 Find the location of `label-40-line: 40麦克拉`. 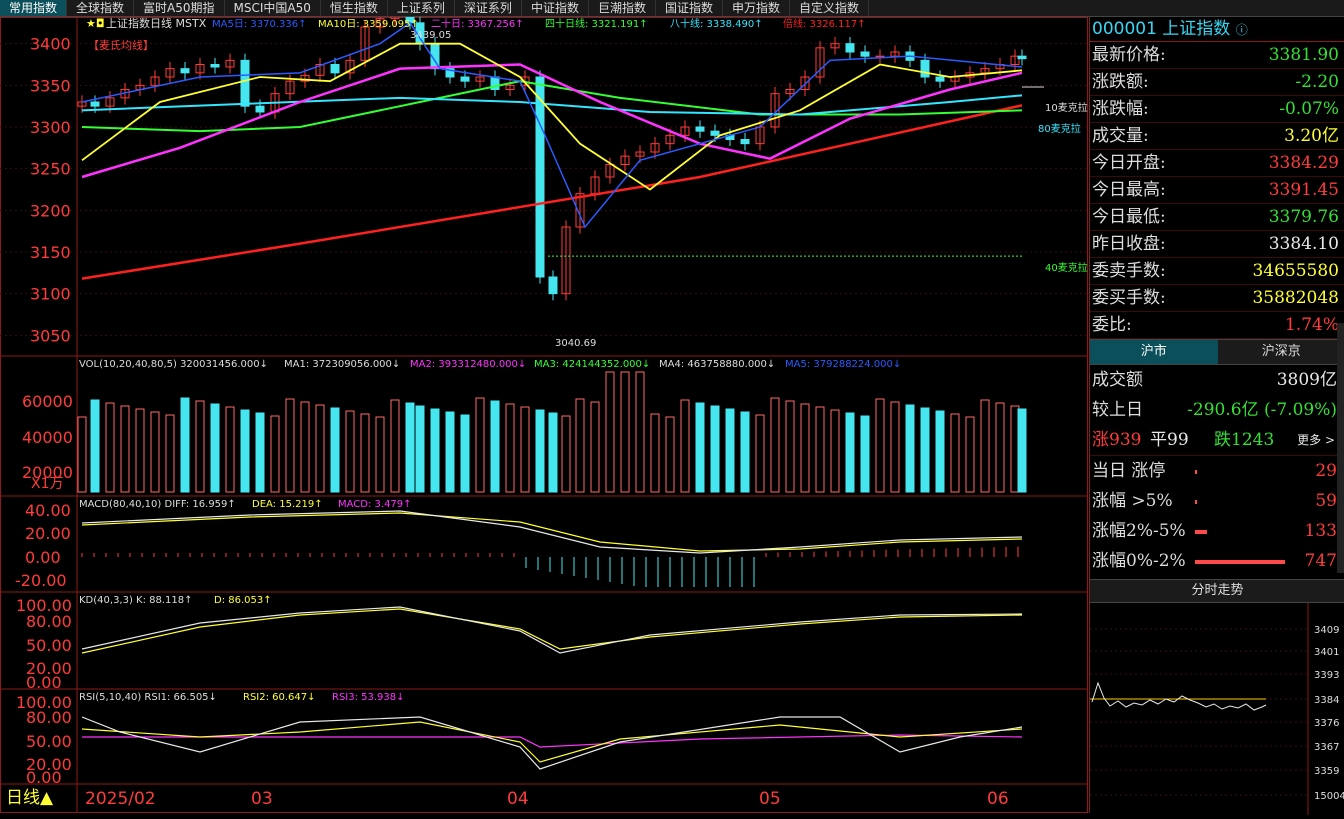

label-40-line: 40麦克拉 is located at coordinates (1066, 267).